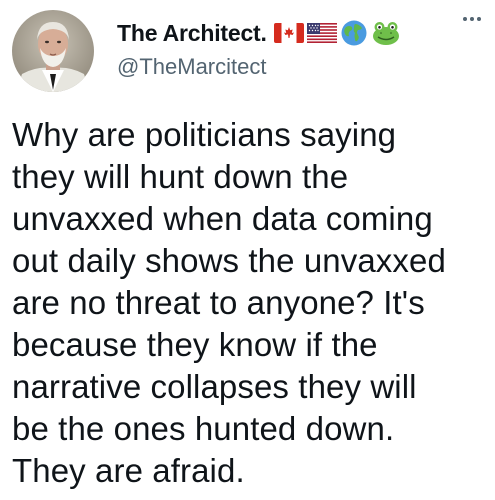  What do you see at coordinates (218, 302) in the screenshot?
I see `tweet-text-line: are no threat to anyone? It's` at bounding box center [218, 302].